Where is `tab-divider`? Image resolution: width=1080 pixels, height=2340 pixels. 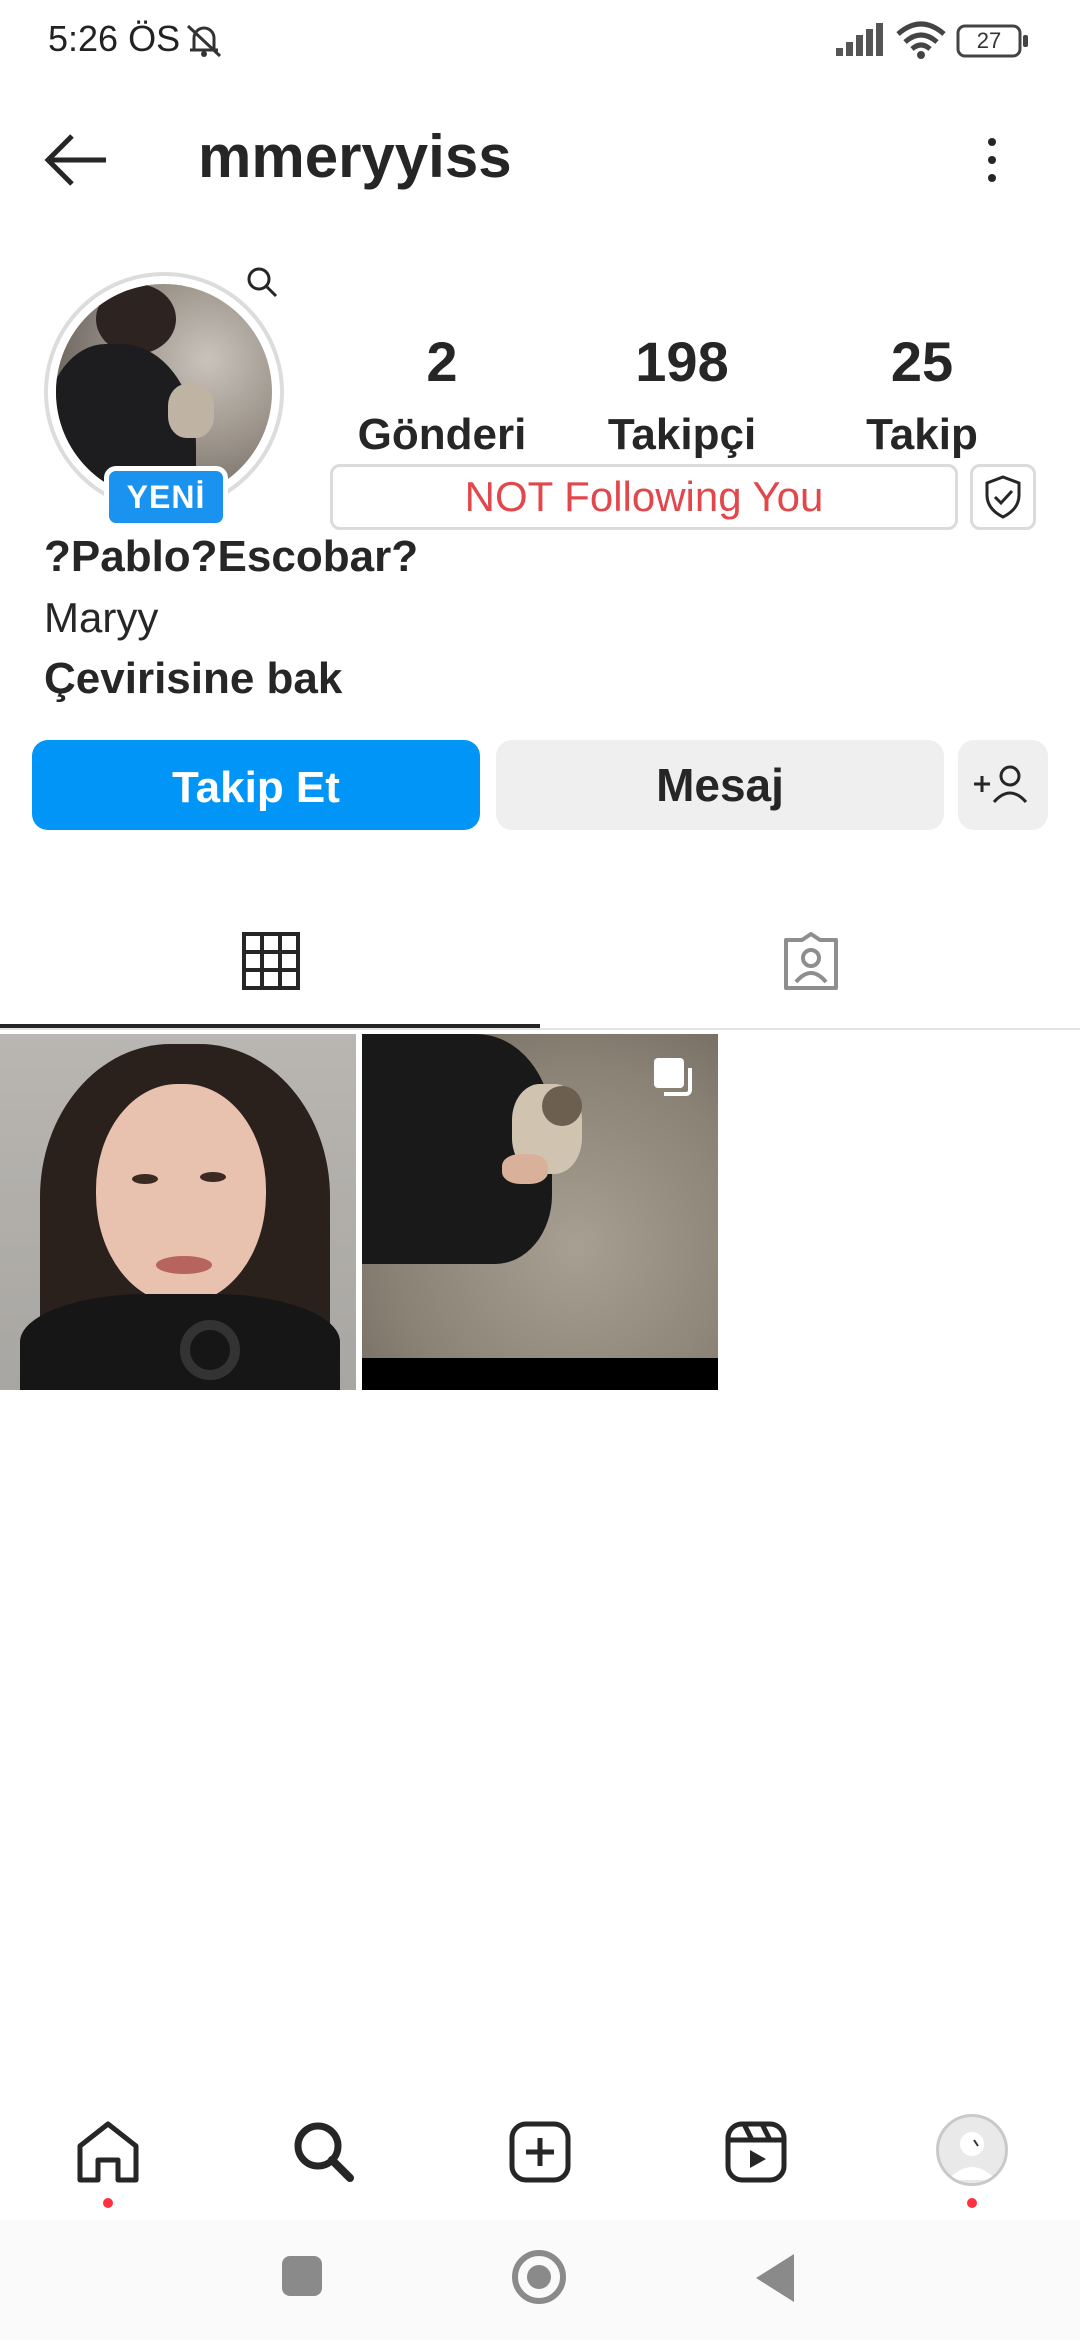 tab-divider is located at coordinates (540, 1029).